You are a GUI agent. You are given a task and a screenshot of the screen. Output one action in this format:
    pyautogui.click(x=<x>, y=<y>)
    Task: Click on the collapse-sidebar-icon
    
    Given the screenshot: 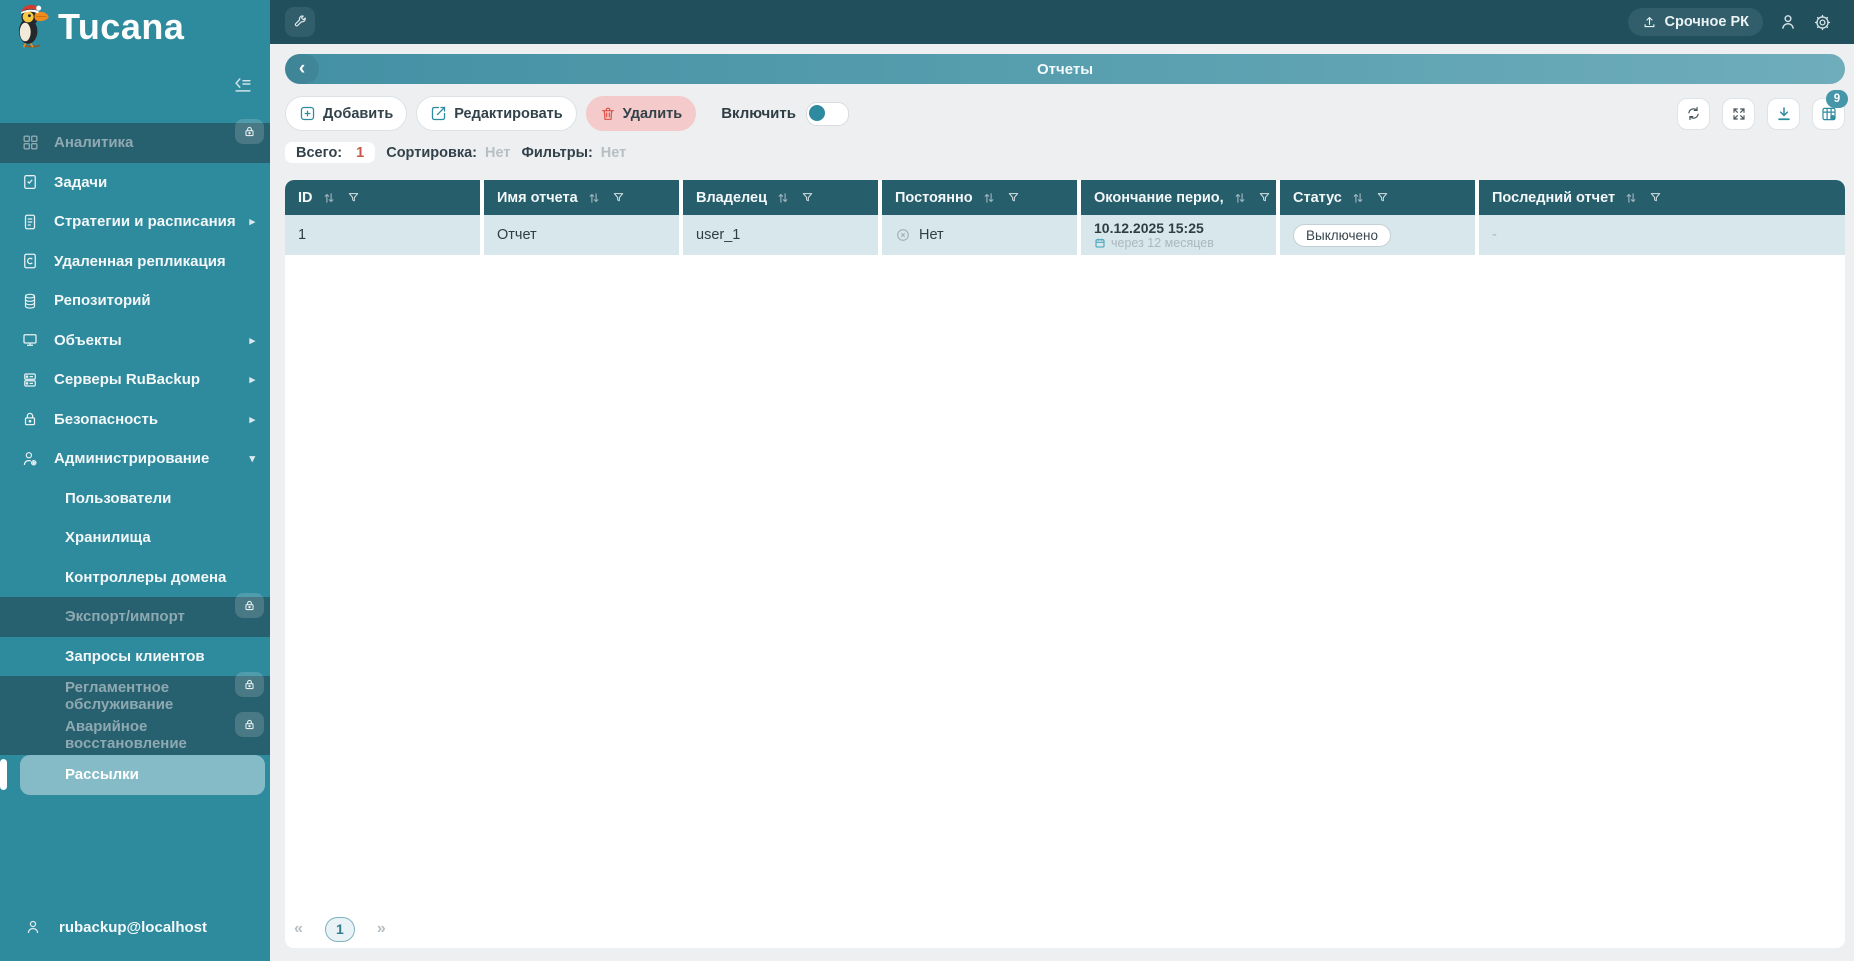 What is the action you would take?
    pyautogui.click(x=243, y=84)
    